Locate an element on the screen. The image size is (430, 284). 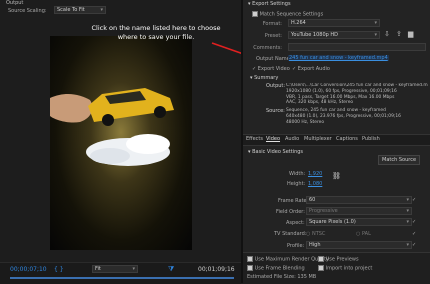
export-audio-label: Export Audio is located at coordinates (313, 69).